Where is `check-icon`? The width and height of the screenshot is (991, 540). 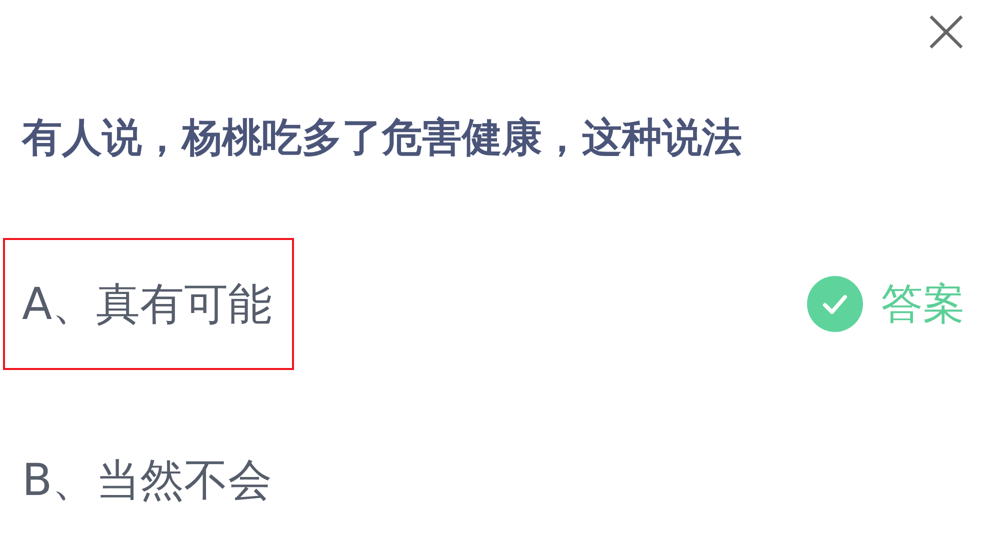 check-icon is located at coordinates (835, 304).